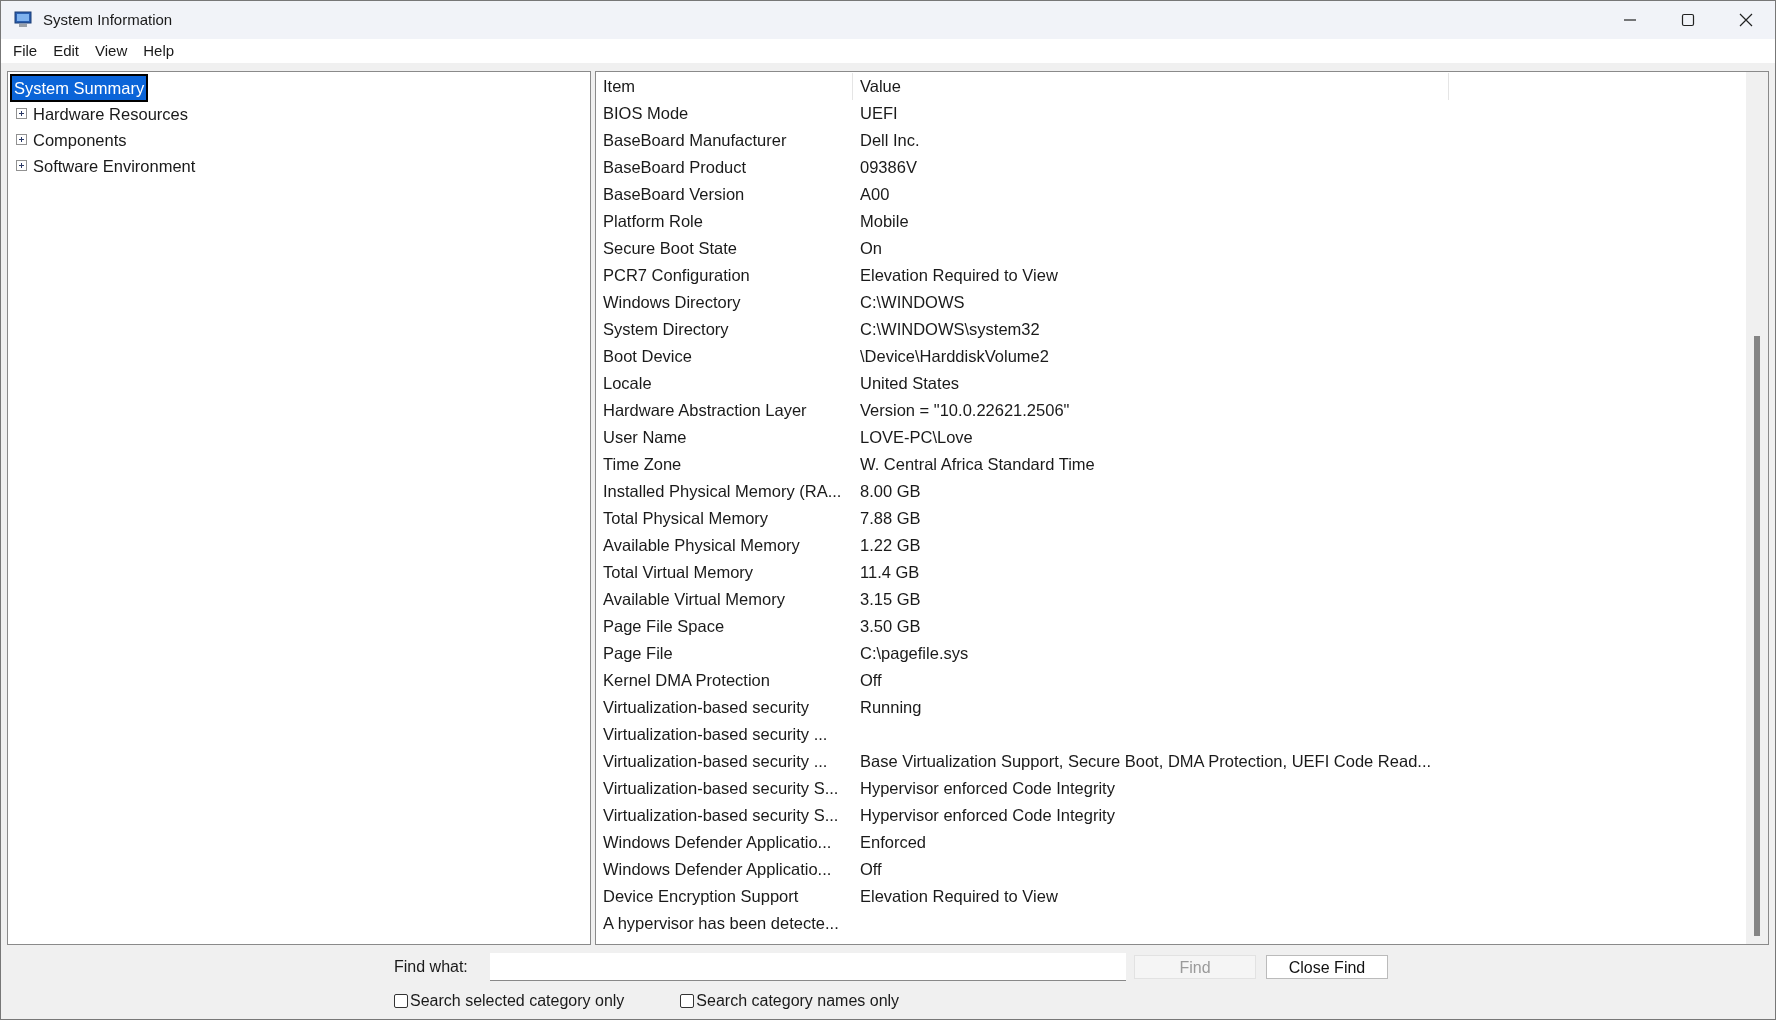  I want to click on table-cell-text: W. Central Africa Standard Time, so click(977, 464).